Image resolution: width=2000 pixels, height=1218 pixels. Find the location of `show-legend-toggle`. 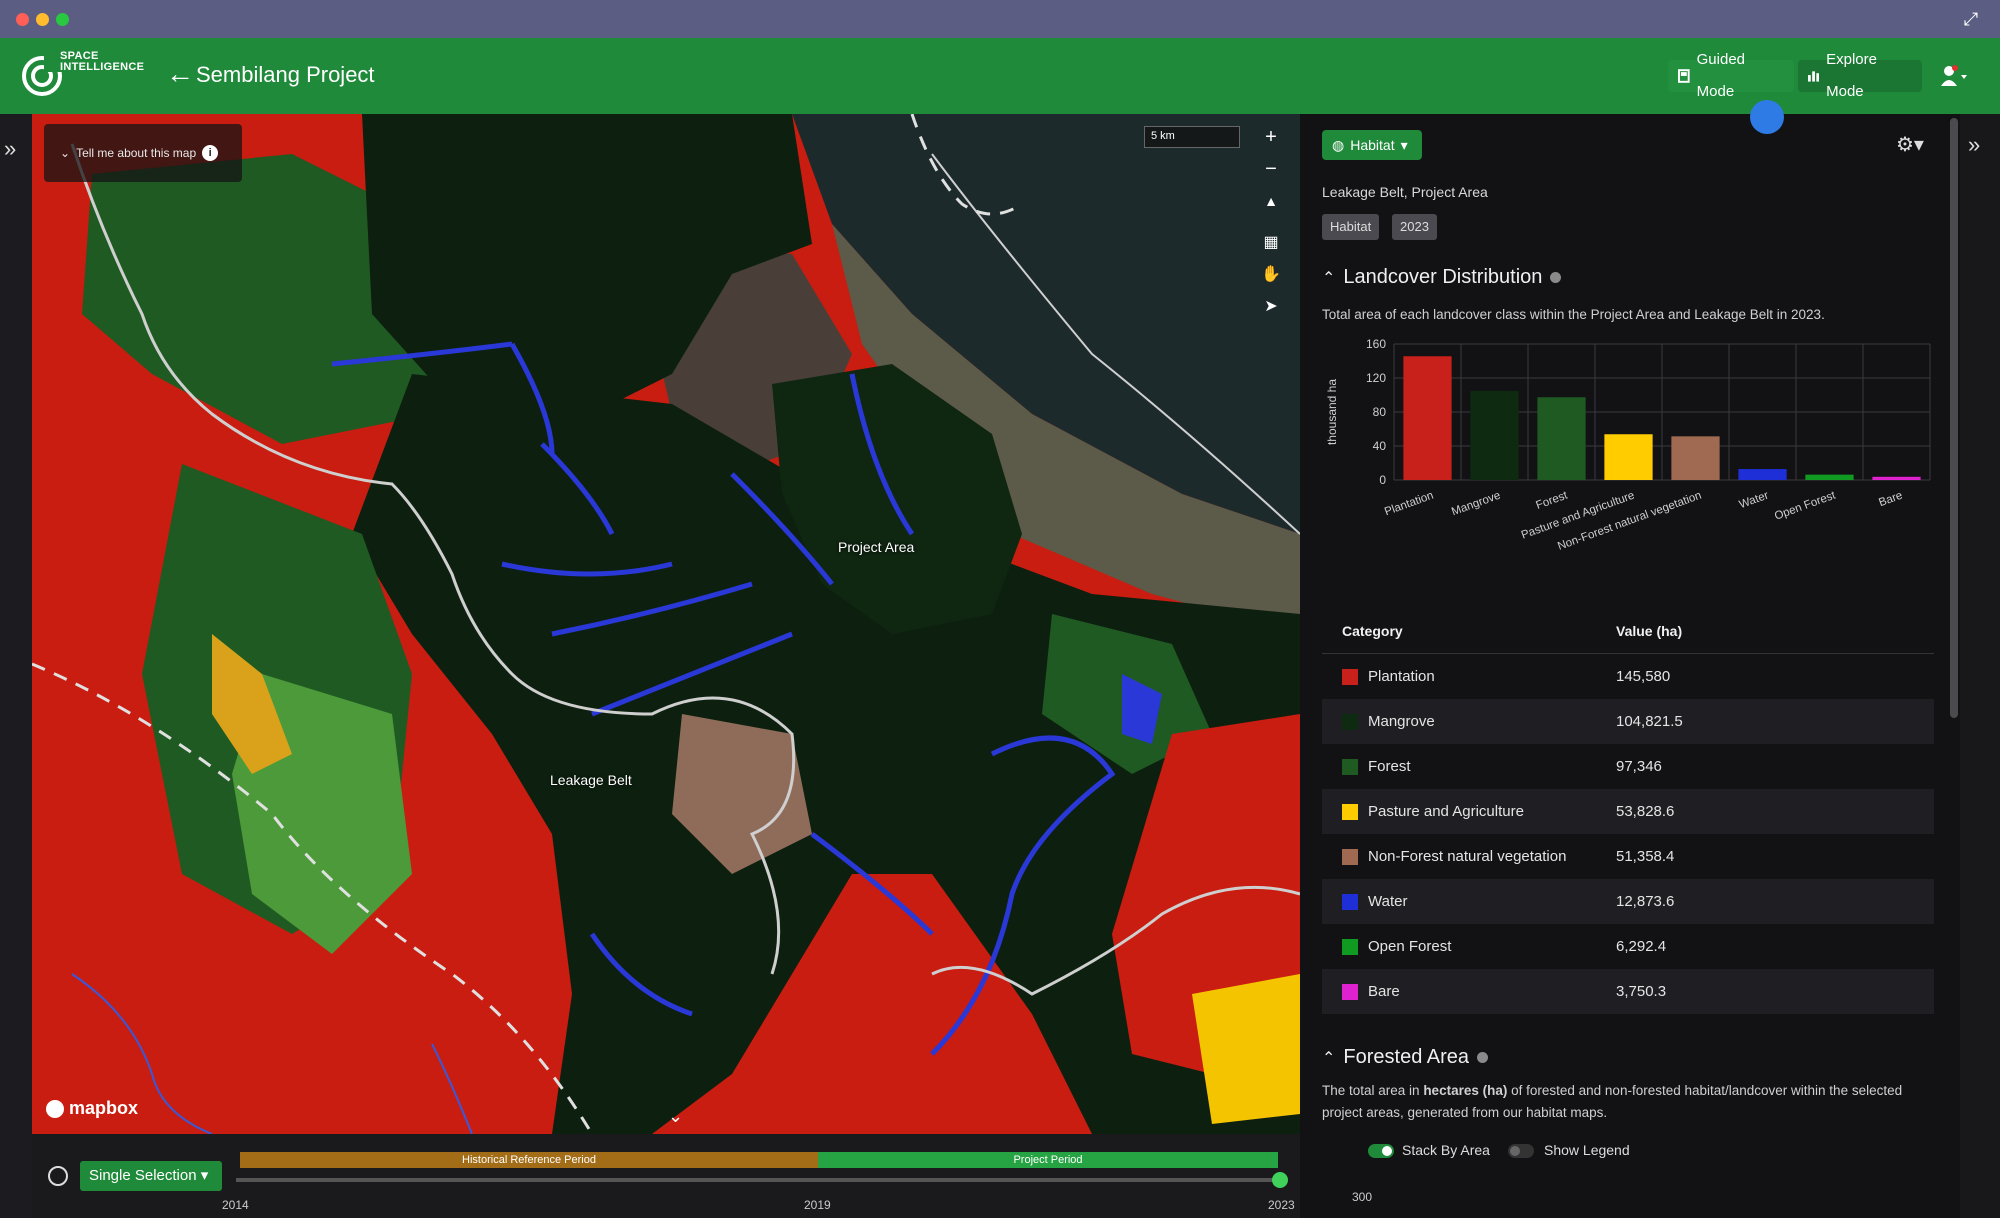

show-legend-toggle is located at coordinates (1521, 1151).